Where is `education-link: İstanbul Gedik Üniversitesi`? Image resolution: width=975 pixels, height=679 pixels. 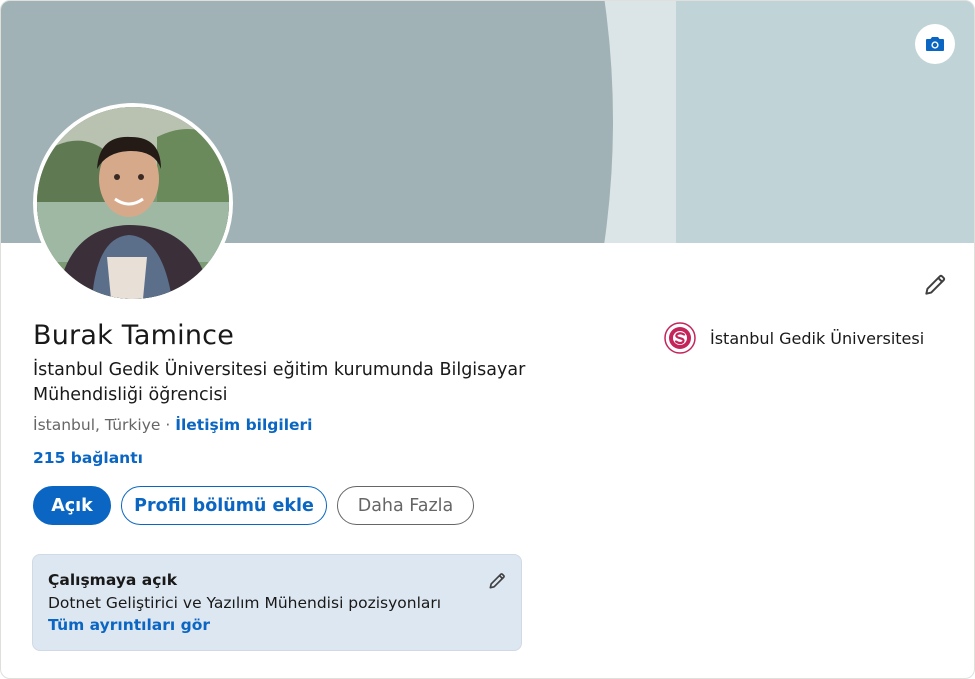 education-link: İstanbul Gedik Üniversitesi is located at coordinates (794, 338).